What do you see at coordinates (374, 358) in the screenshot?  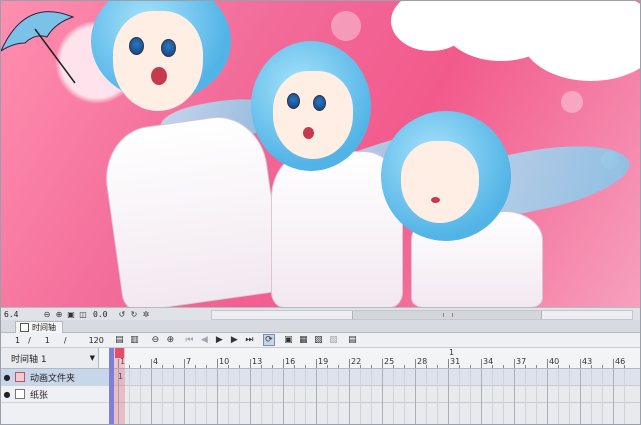 I see `frame-ruler: 1471013161922252831343740434611` at bounding box center [374, 358].